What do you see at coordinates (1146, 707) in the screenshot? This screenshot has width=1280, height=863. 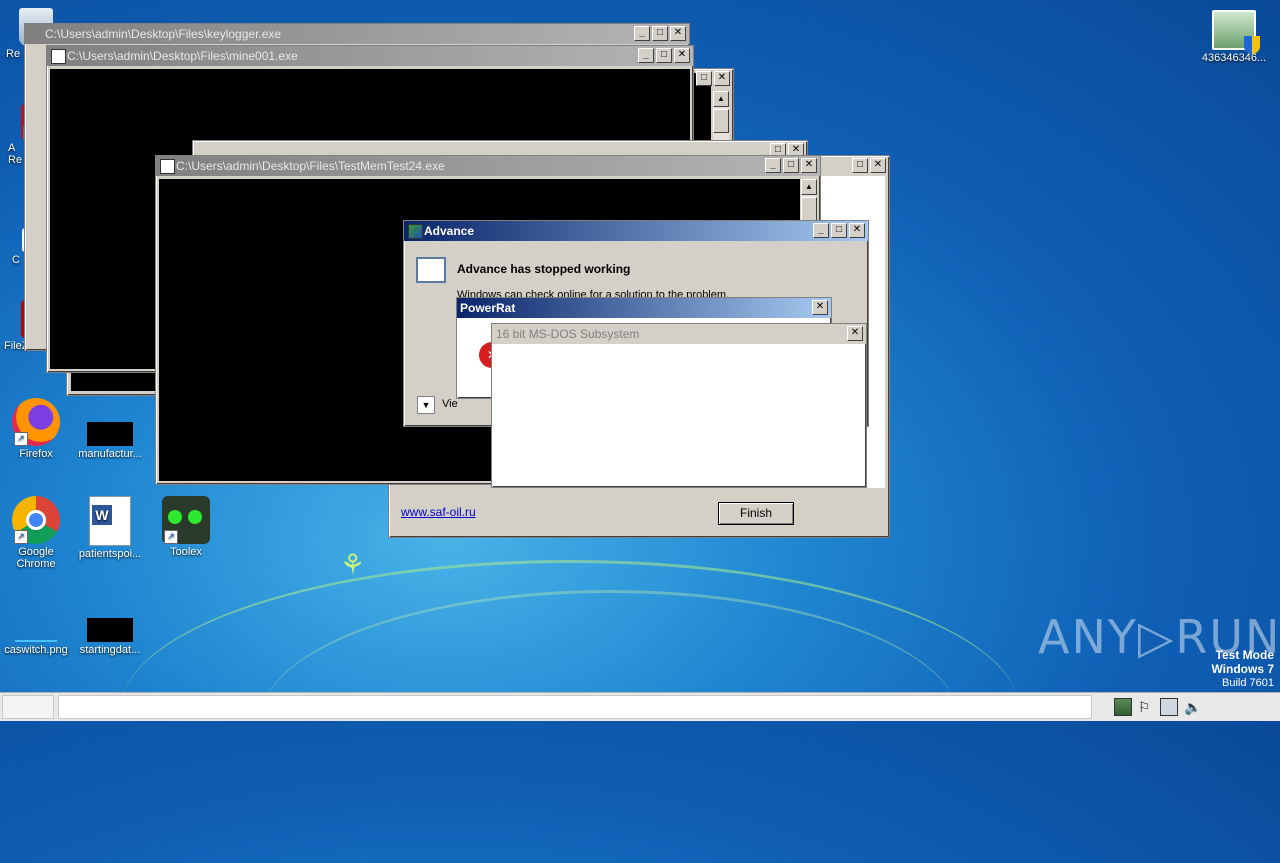 I see `flag-icon: ⚐` at bounding box center [1146, 707].